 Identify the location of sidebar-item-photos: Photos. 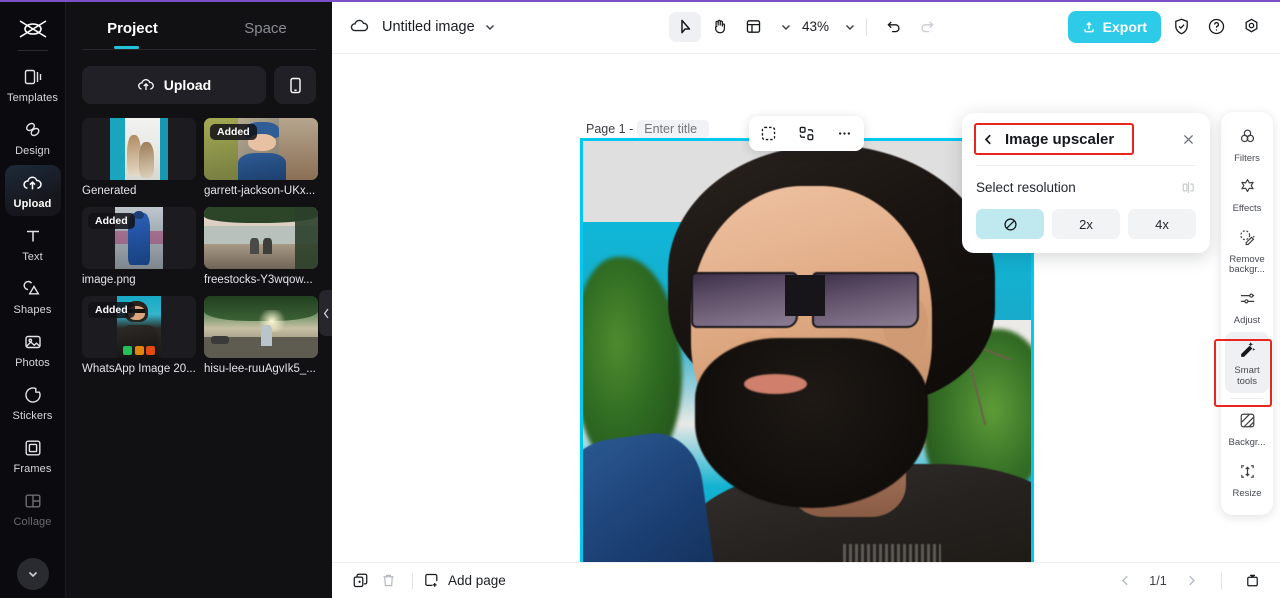
(33, 349).